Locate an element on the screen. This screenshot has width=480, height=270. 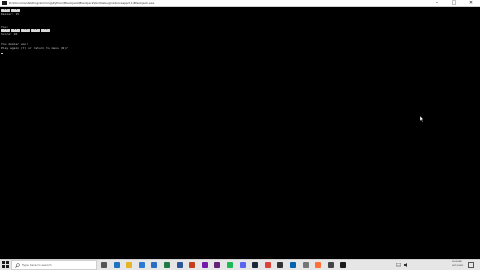
notification-icon is located at coordinates (471, 265).